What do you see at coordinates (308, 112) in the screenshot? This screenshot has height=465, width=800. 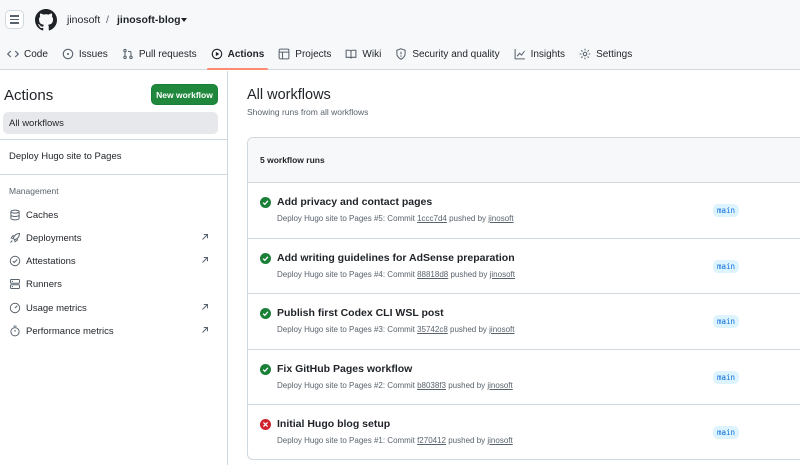 I see `page-subtitle: Showing runs from all workflows` at bounding box center [308, 112].